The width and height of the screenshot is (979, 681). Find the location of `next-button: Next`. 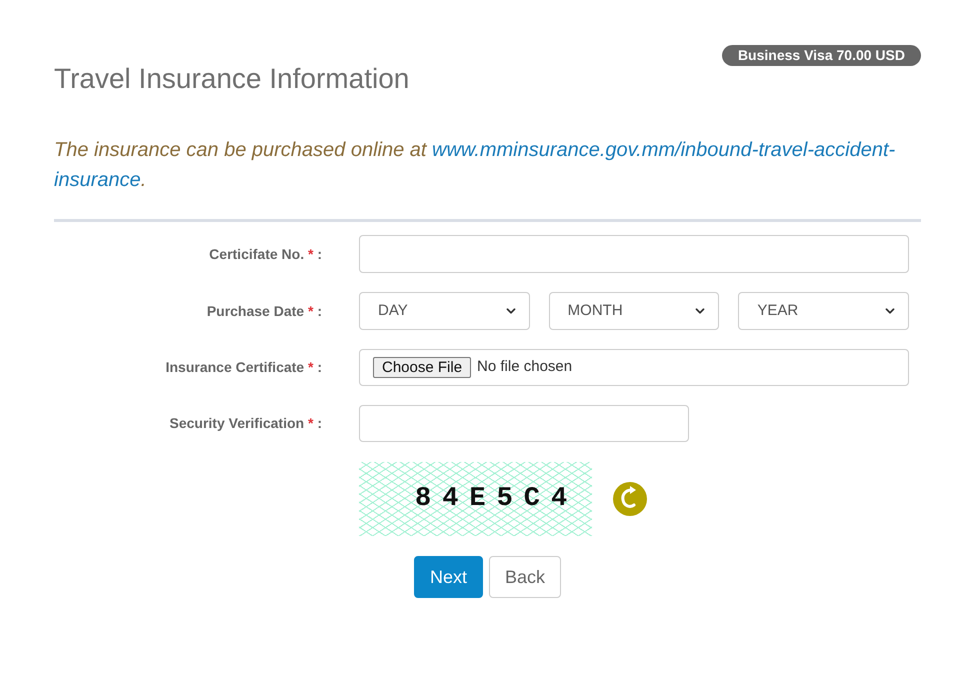

next-button: Next is located at coordinates (448, 577).